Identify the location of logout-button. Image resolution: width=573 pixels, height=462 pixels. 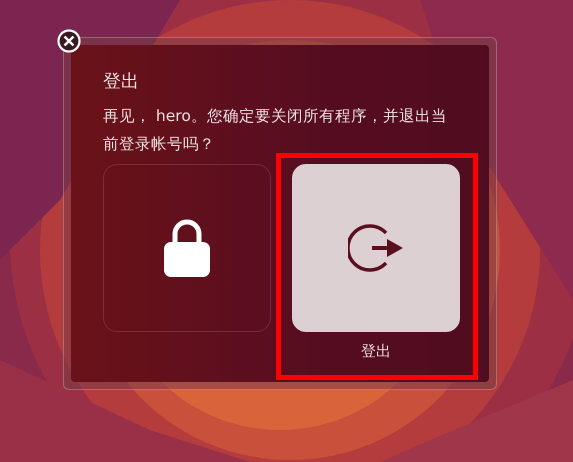
(376, 248).